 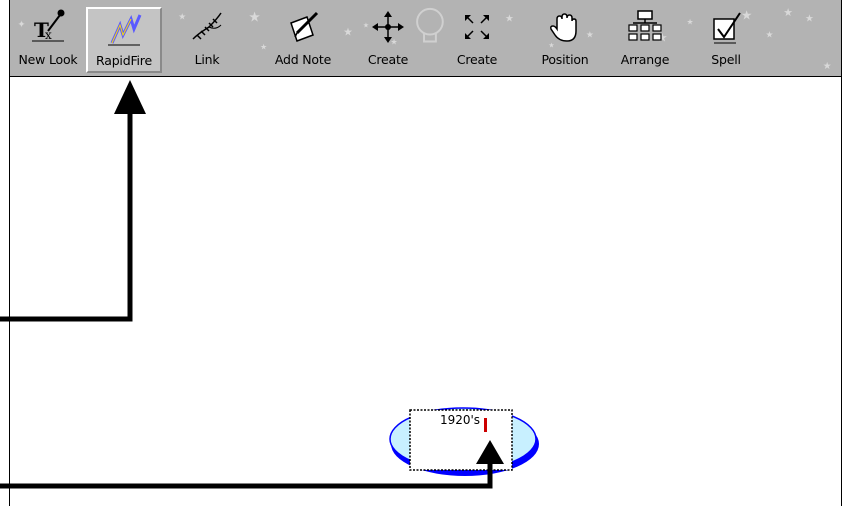 I want to click on create-button-2: Create, so click(x=477, y=38).